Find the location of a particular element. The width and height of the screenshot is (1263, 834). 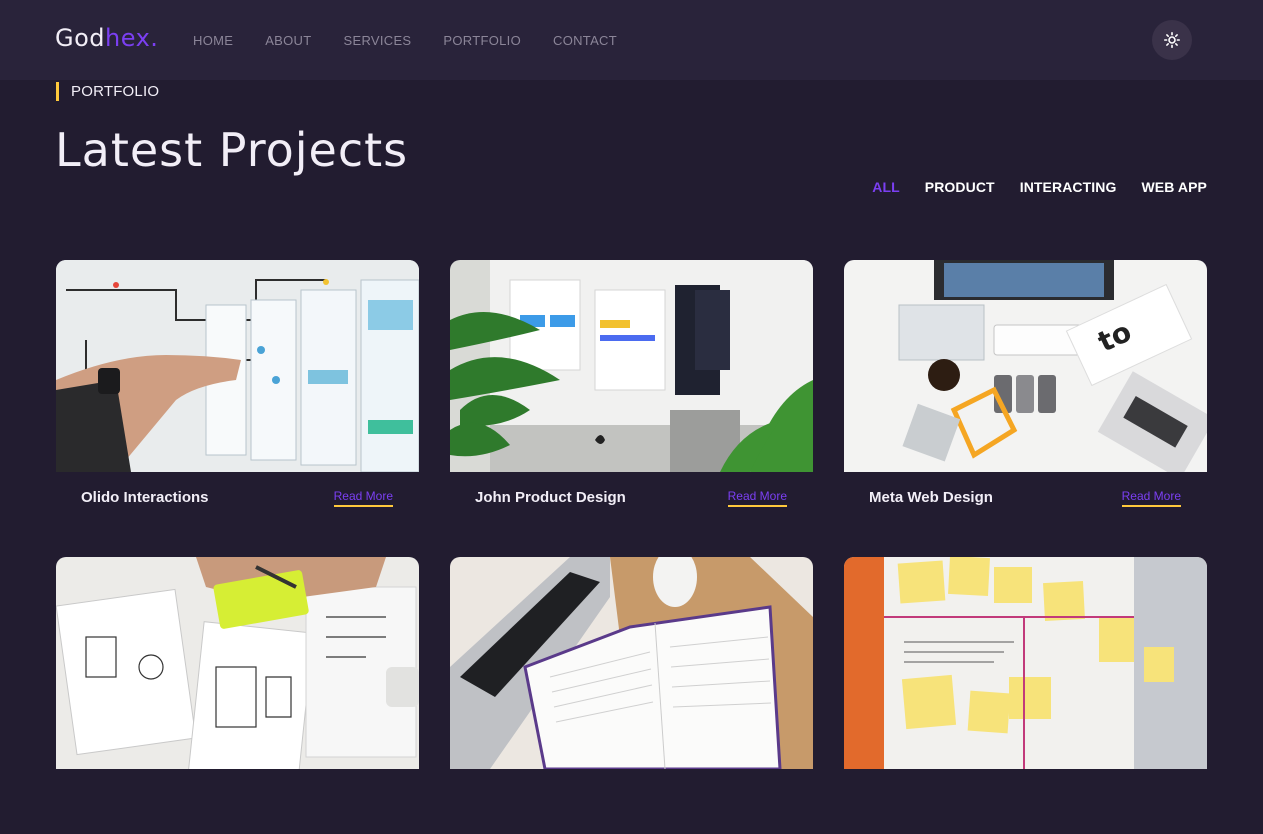

filter-web-app: WEB APP is located at coordinates (1174, 187).